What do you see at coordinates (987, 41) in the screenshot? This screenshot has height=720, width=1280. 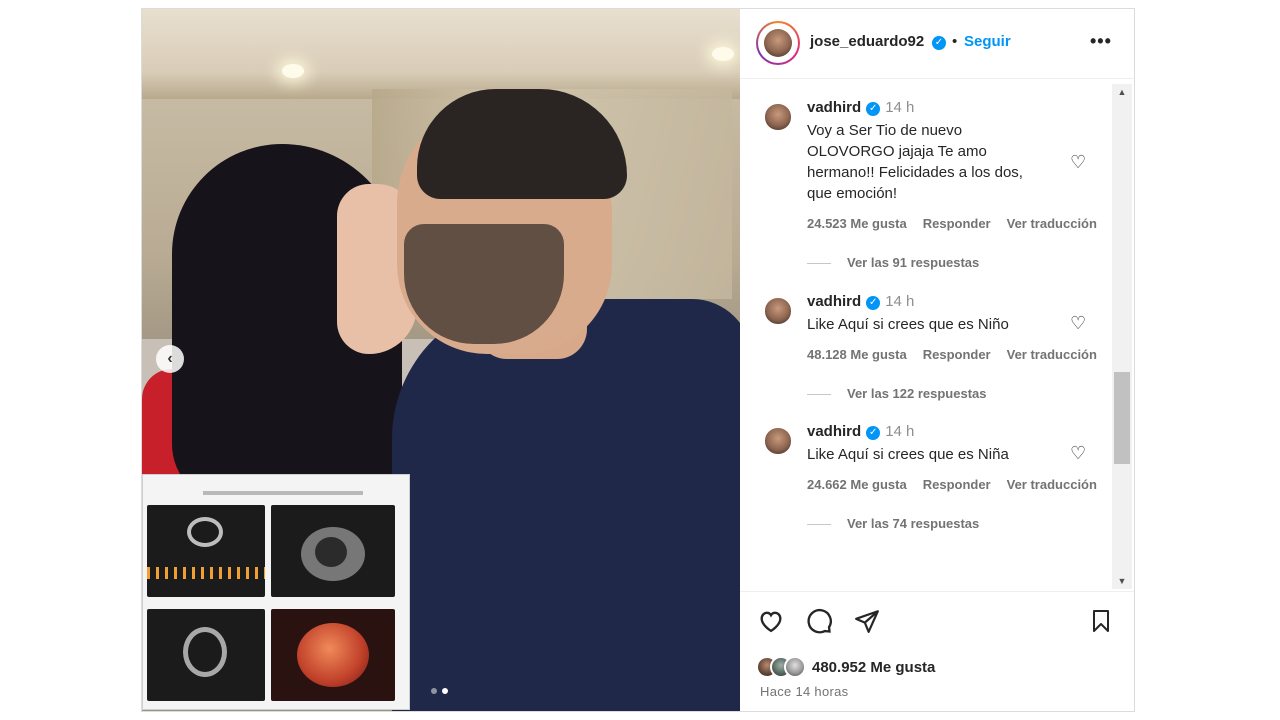 I see `follow-button: Seguir` at bounding box center [987, 41].